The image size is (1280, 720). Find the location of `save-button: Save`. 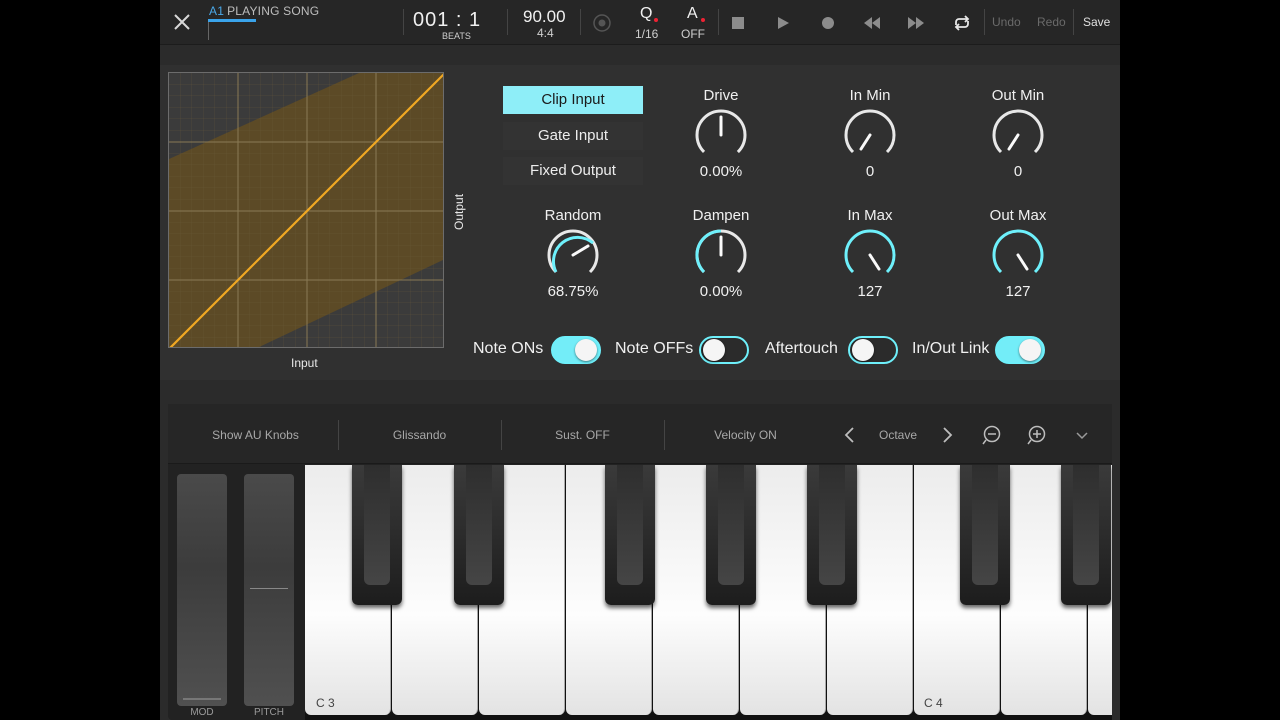

save-button: Save is located at coordinates (1096, 22).